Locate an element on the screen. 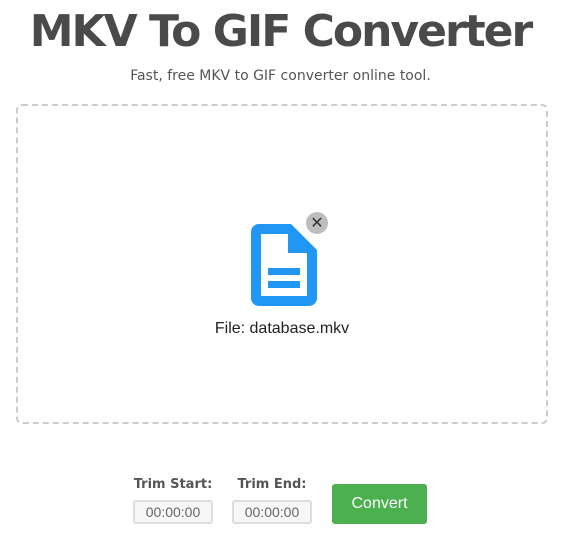 The width and height of the screenshot is (561, 533). trim-start-label: Trim Start: is located at coordinates (173, 484).